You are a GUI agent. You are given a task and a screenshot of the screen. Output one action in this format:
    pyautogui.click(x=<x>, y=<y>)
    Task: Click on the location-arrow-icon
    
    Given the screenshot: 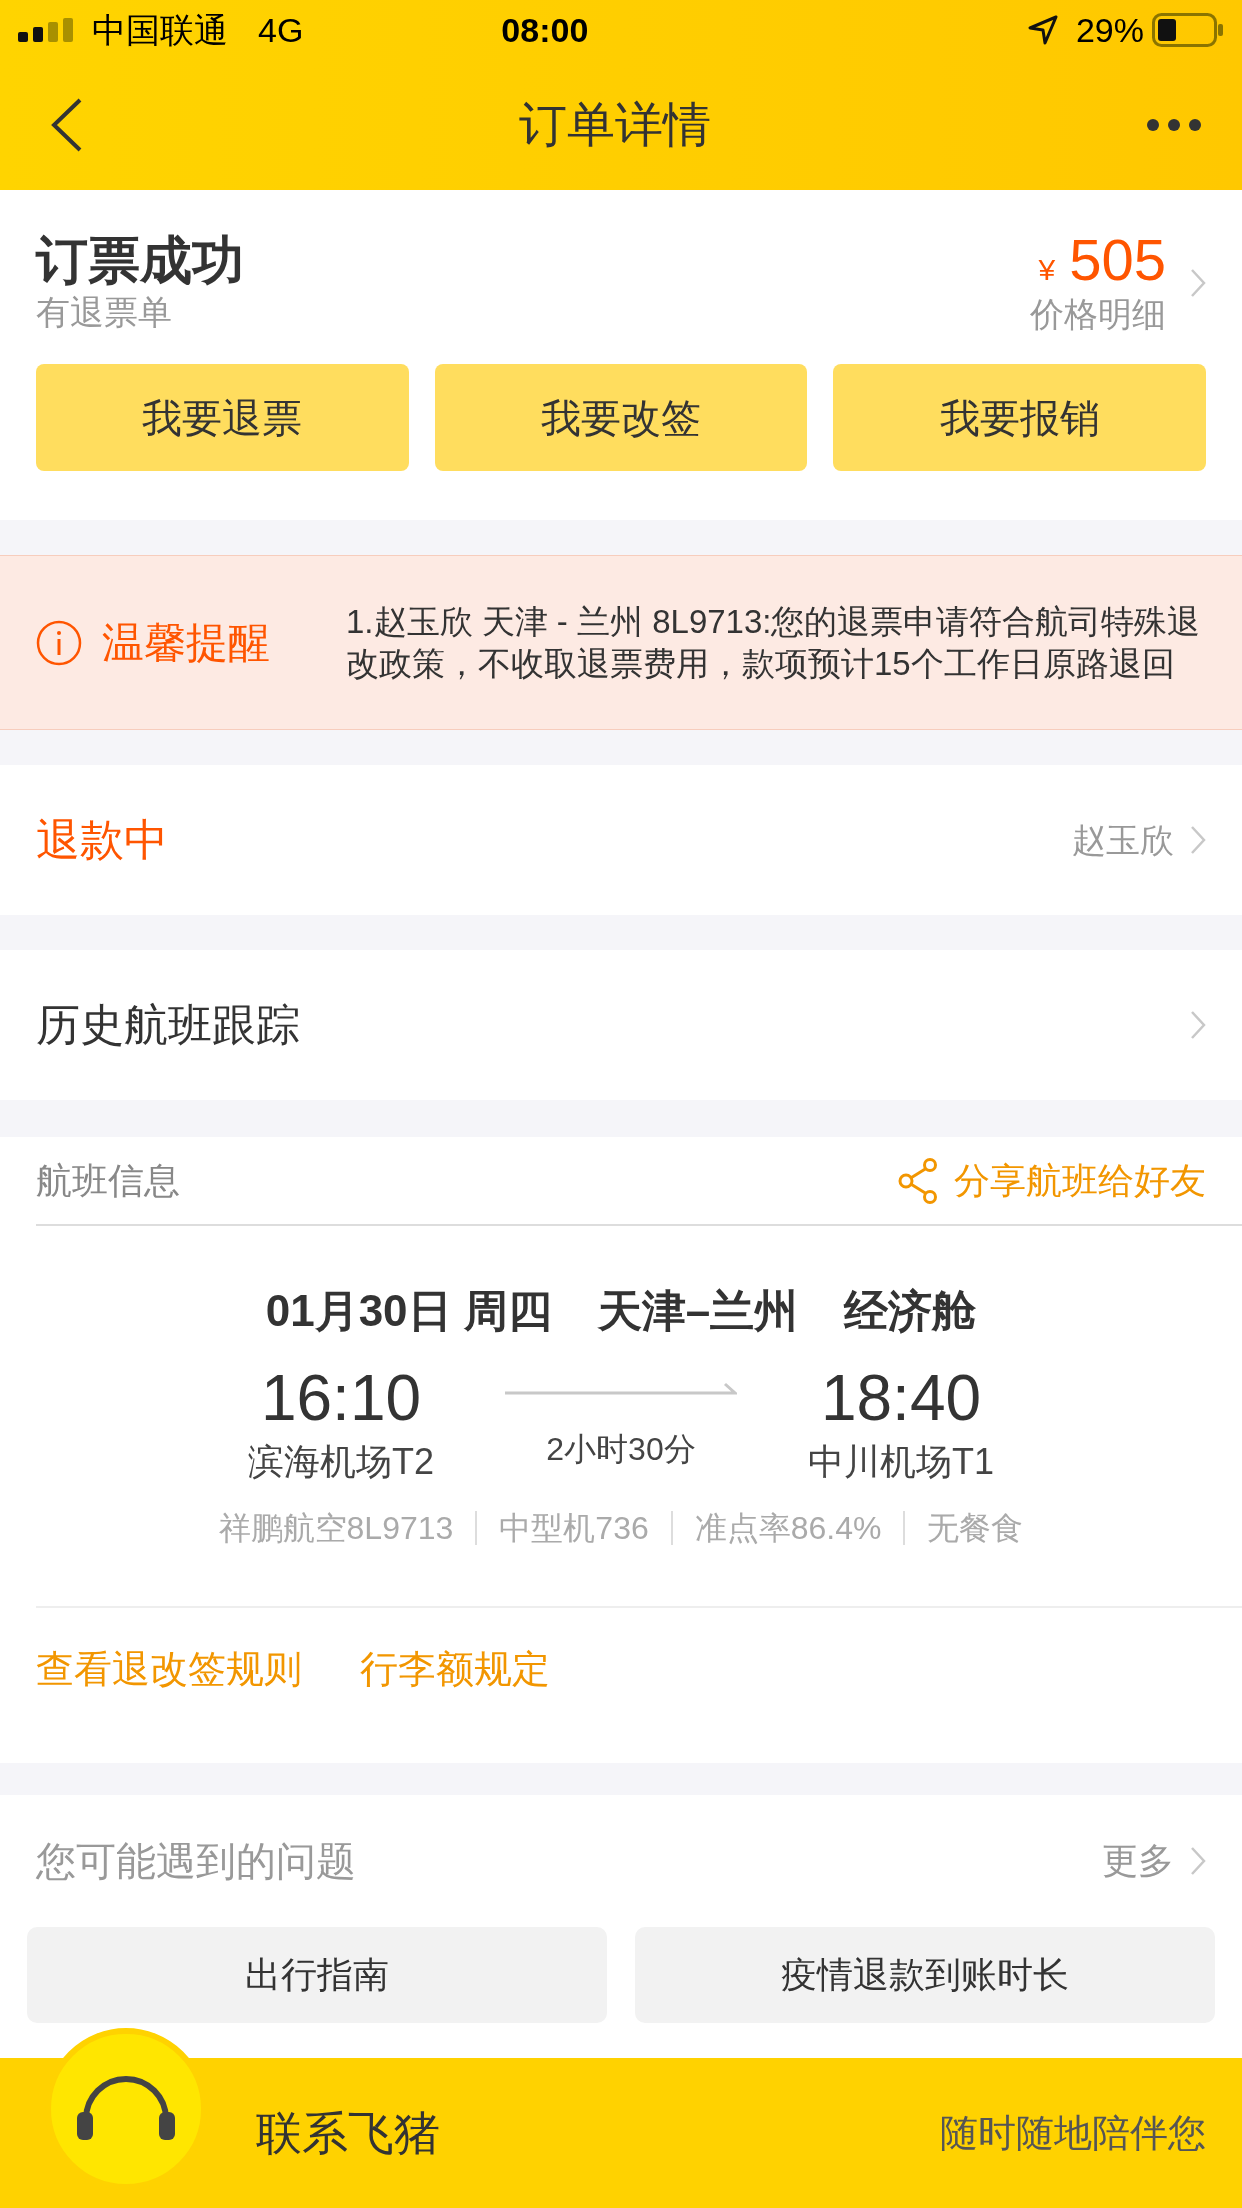 What is the action you would take?
    pyautogui.click(x=1042, y=30)
    